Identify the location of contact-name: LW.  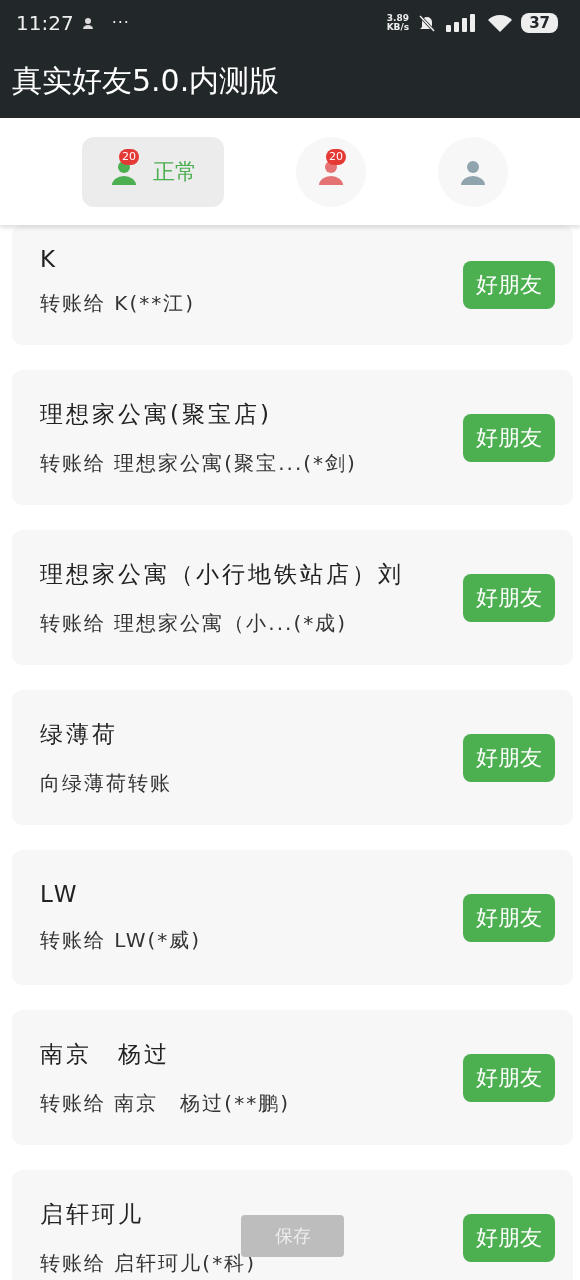
(60, 894).